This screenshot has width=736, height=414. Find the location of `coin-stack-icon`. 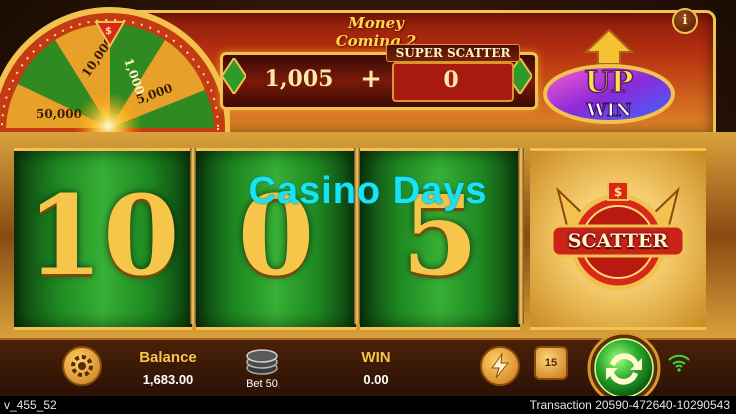

coin-stack-icon is located at coordinates (262, 361).